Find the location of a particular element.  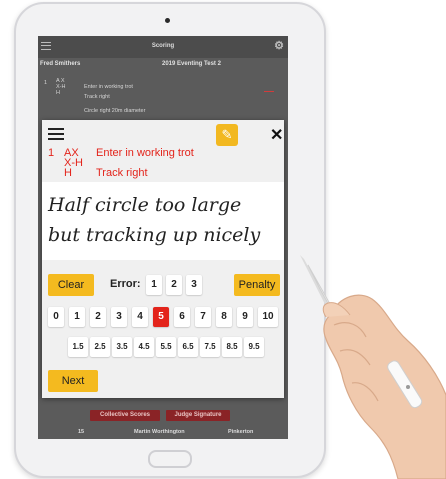

error-label: Error: is located at coordinates (125, 284).